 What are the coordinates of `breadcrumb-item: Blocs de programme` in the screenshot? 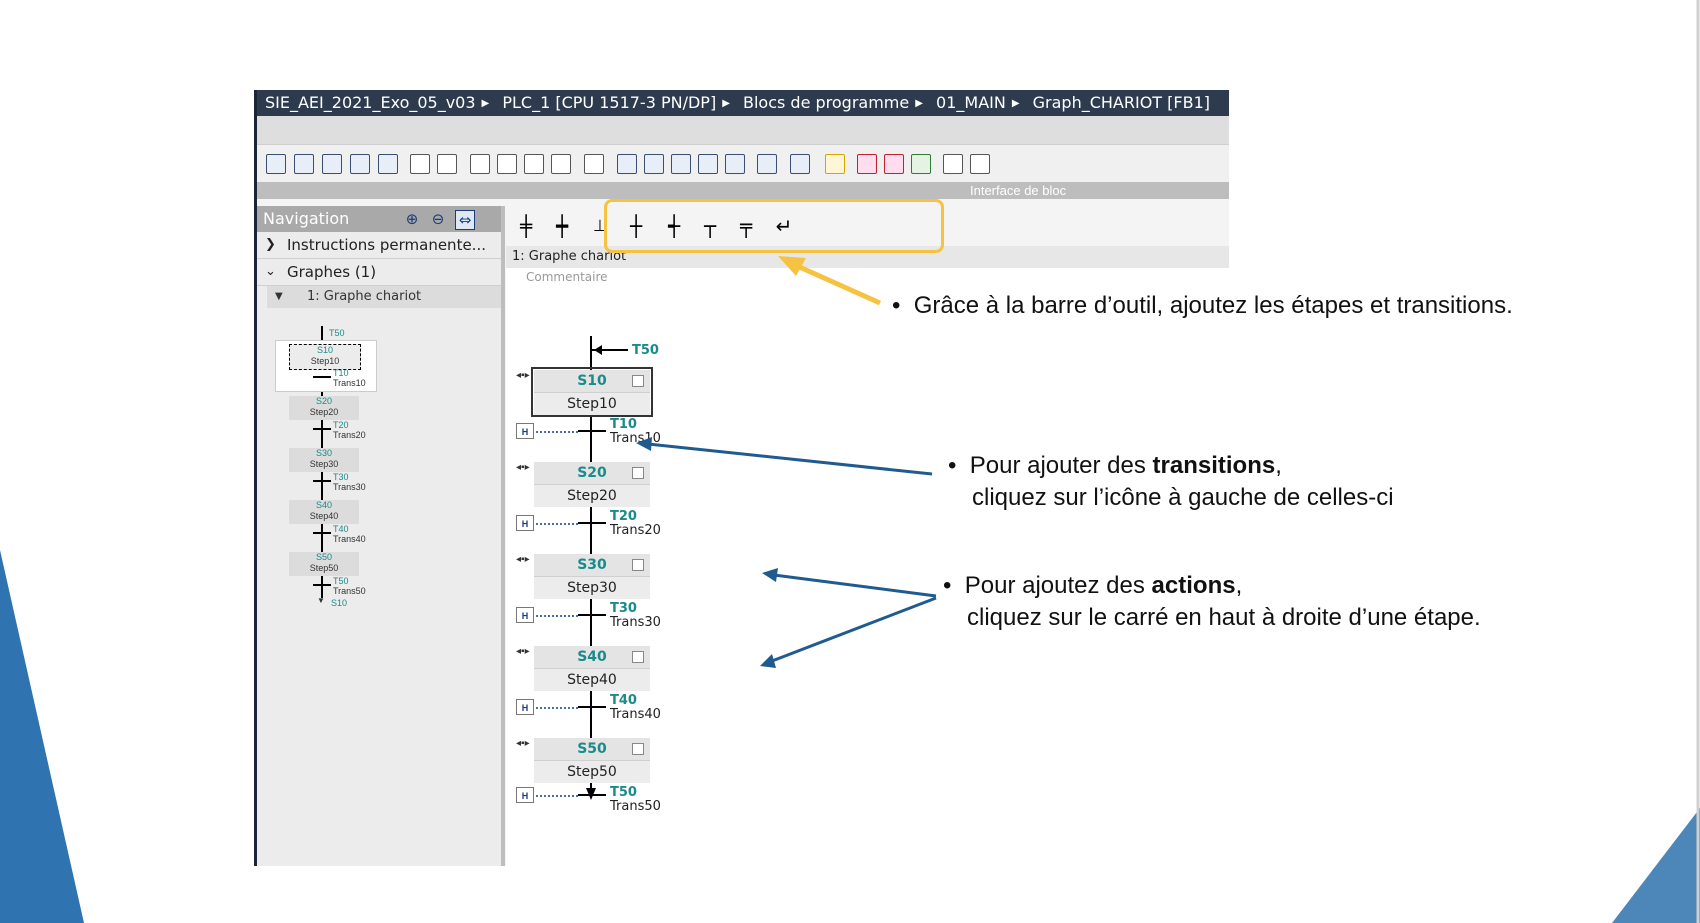 It's located at (826, 102).